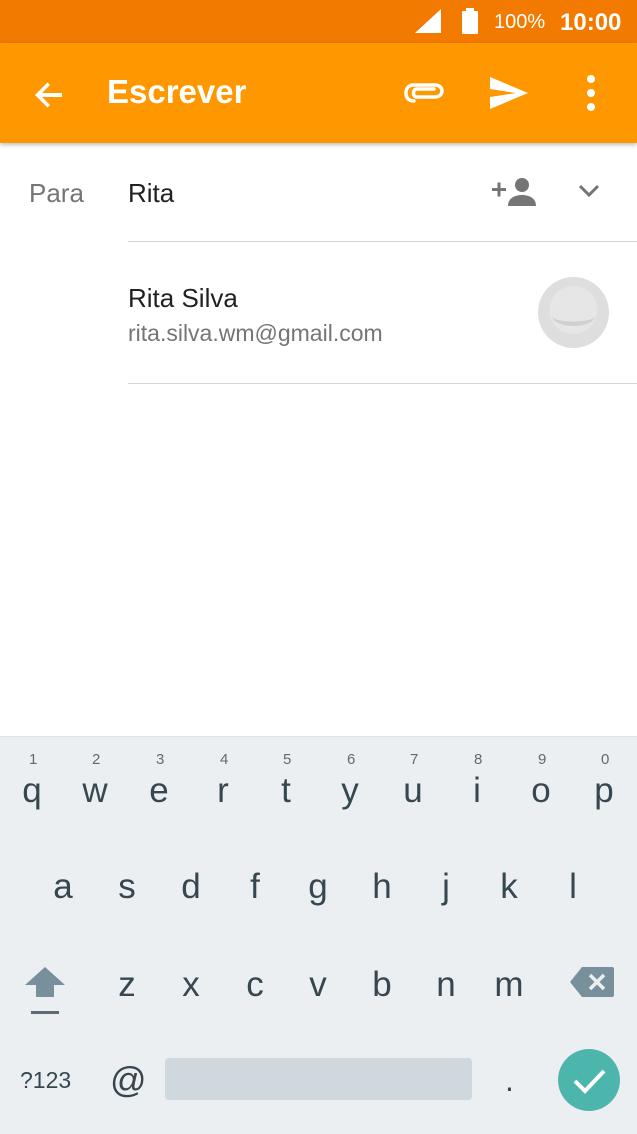 The width and height of the screenshot is (637, 1134). I want to click on attach-button, so click(424, 93).